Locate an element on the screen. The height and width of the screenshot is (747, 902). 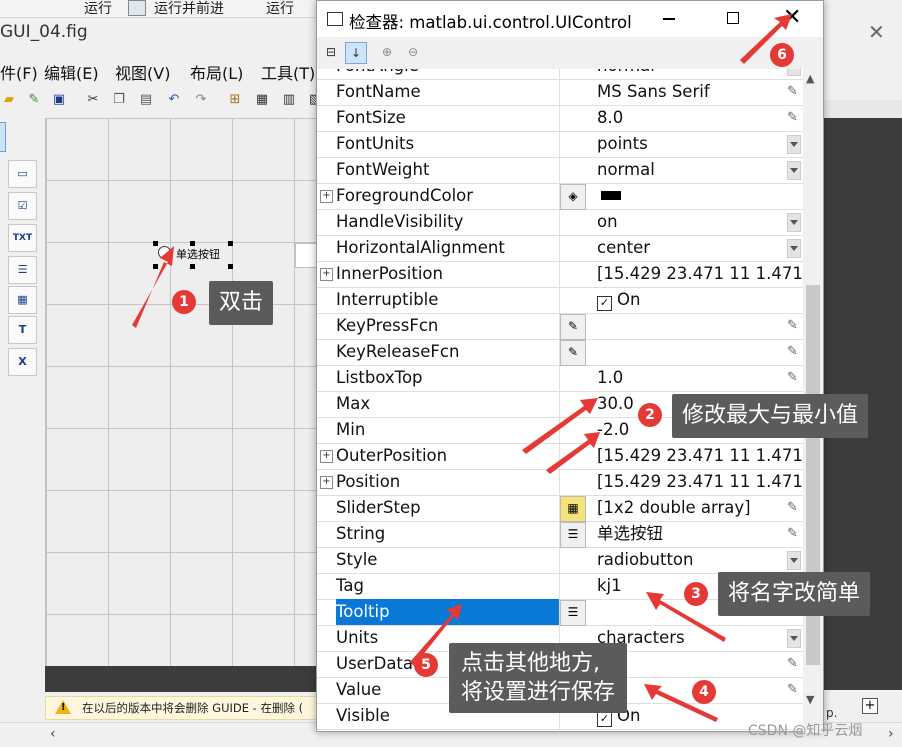
callout-5: 点击其他地方, 将设置进行保存 is located at coordinates (538, 678).